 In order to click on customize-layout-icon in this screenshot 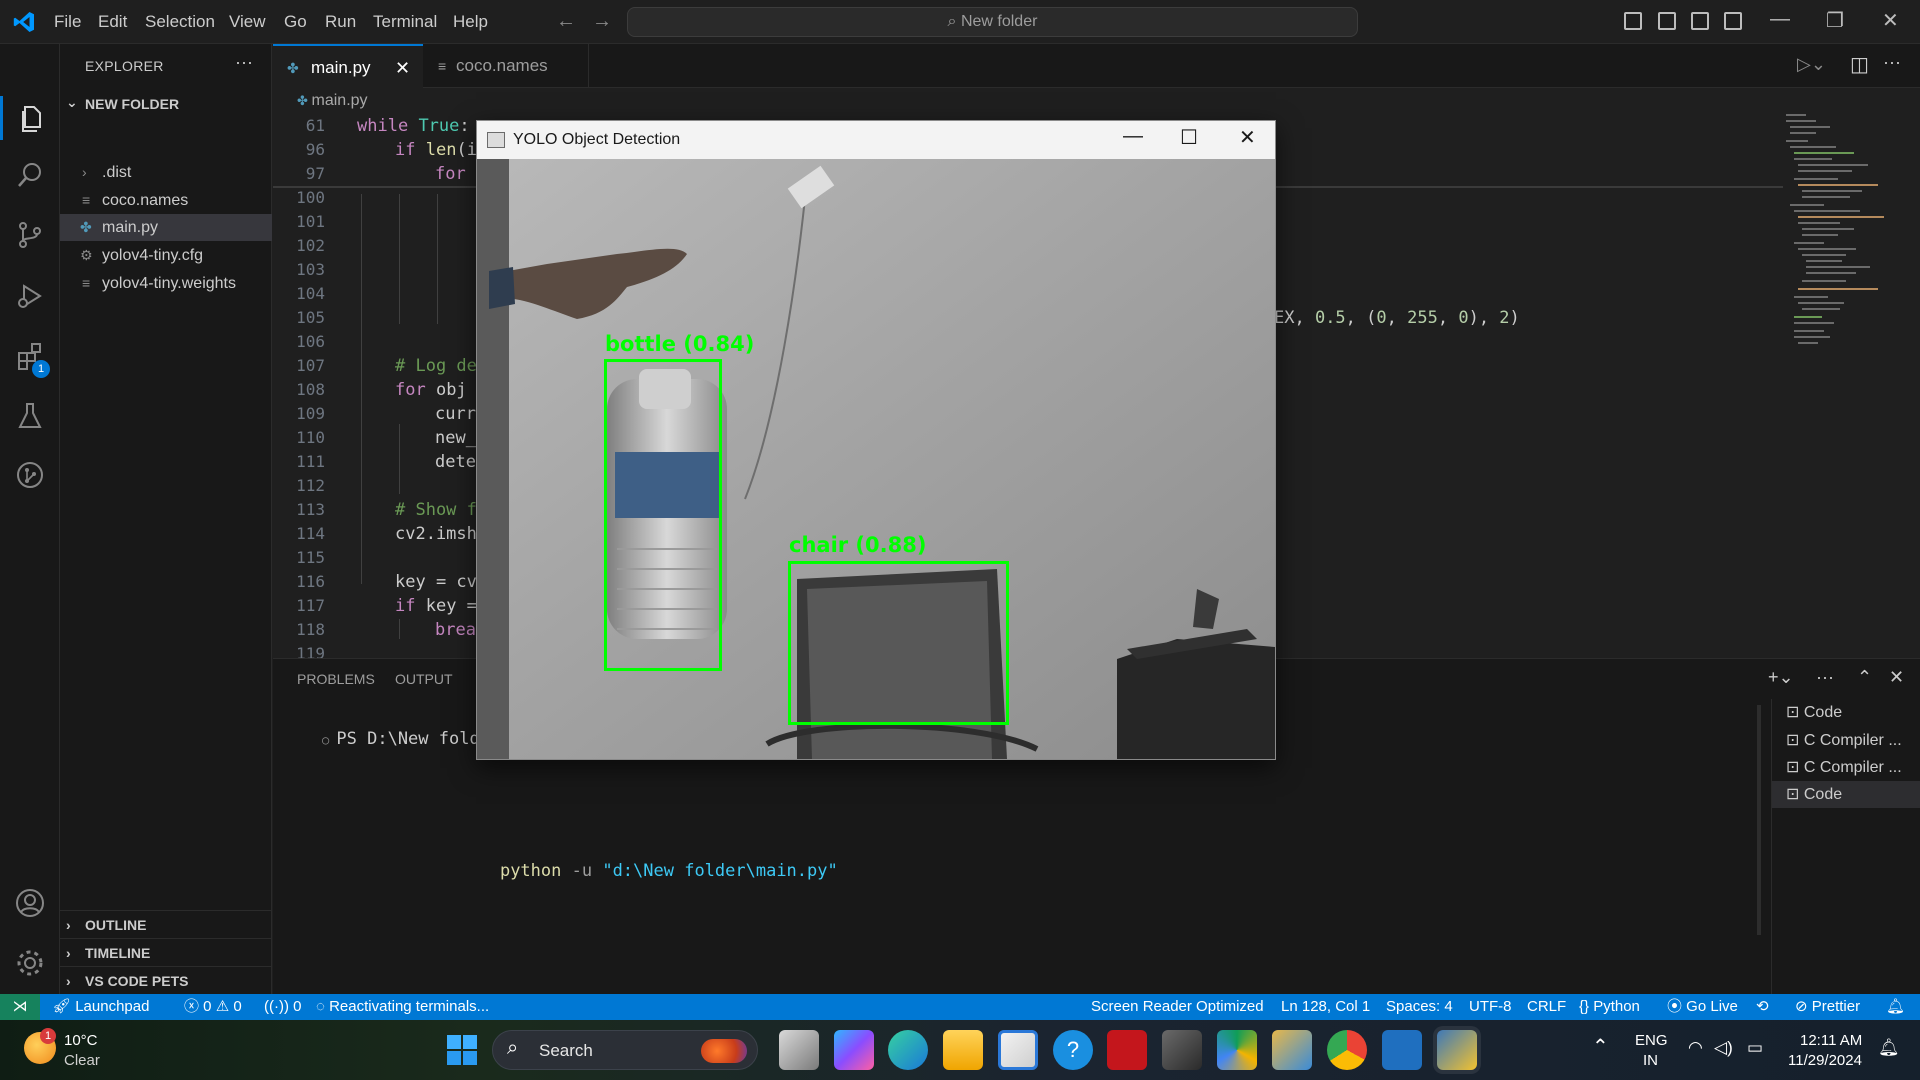, I will do `click(1733, 21)`.